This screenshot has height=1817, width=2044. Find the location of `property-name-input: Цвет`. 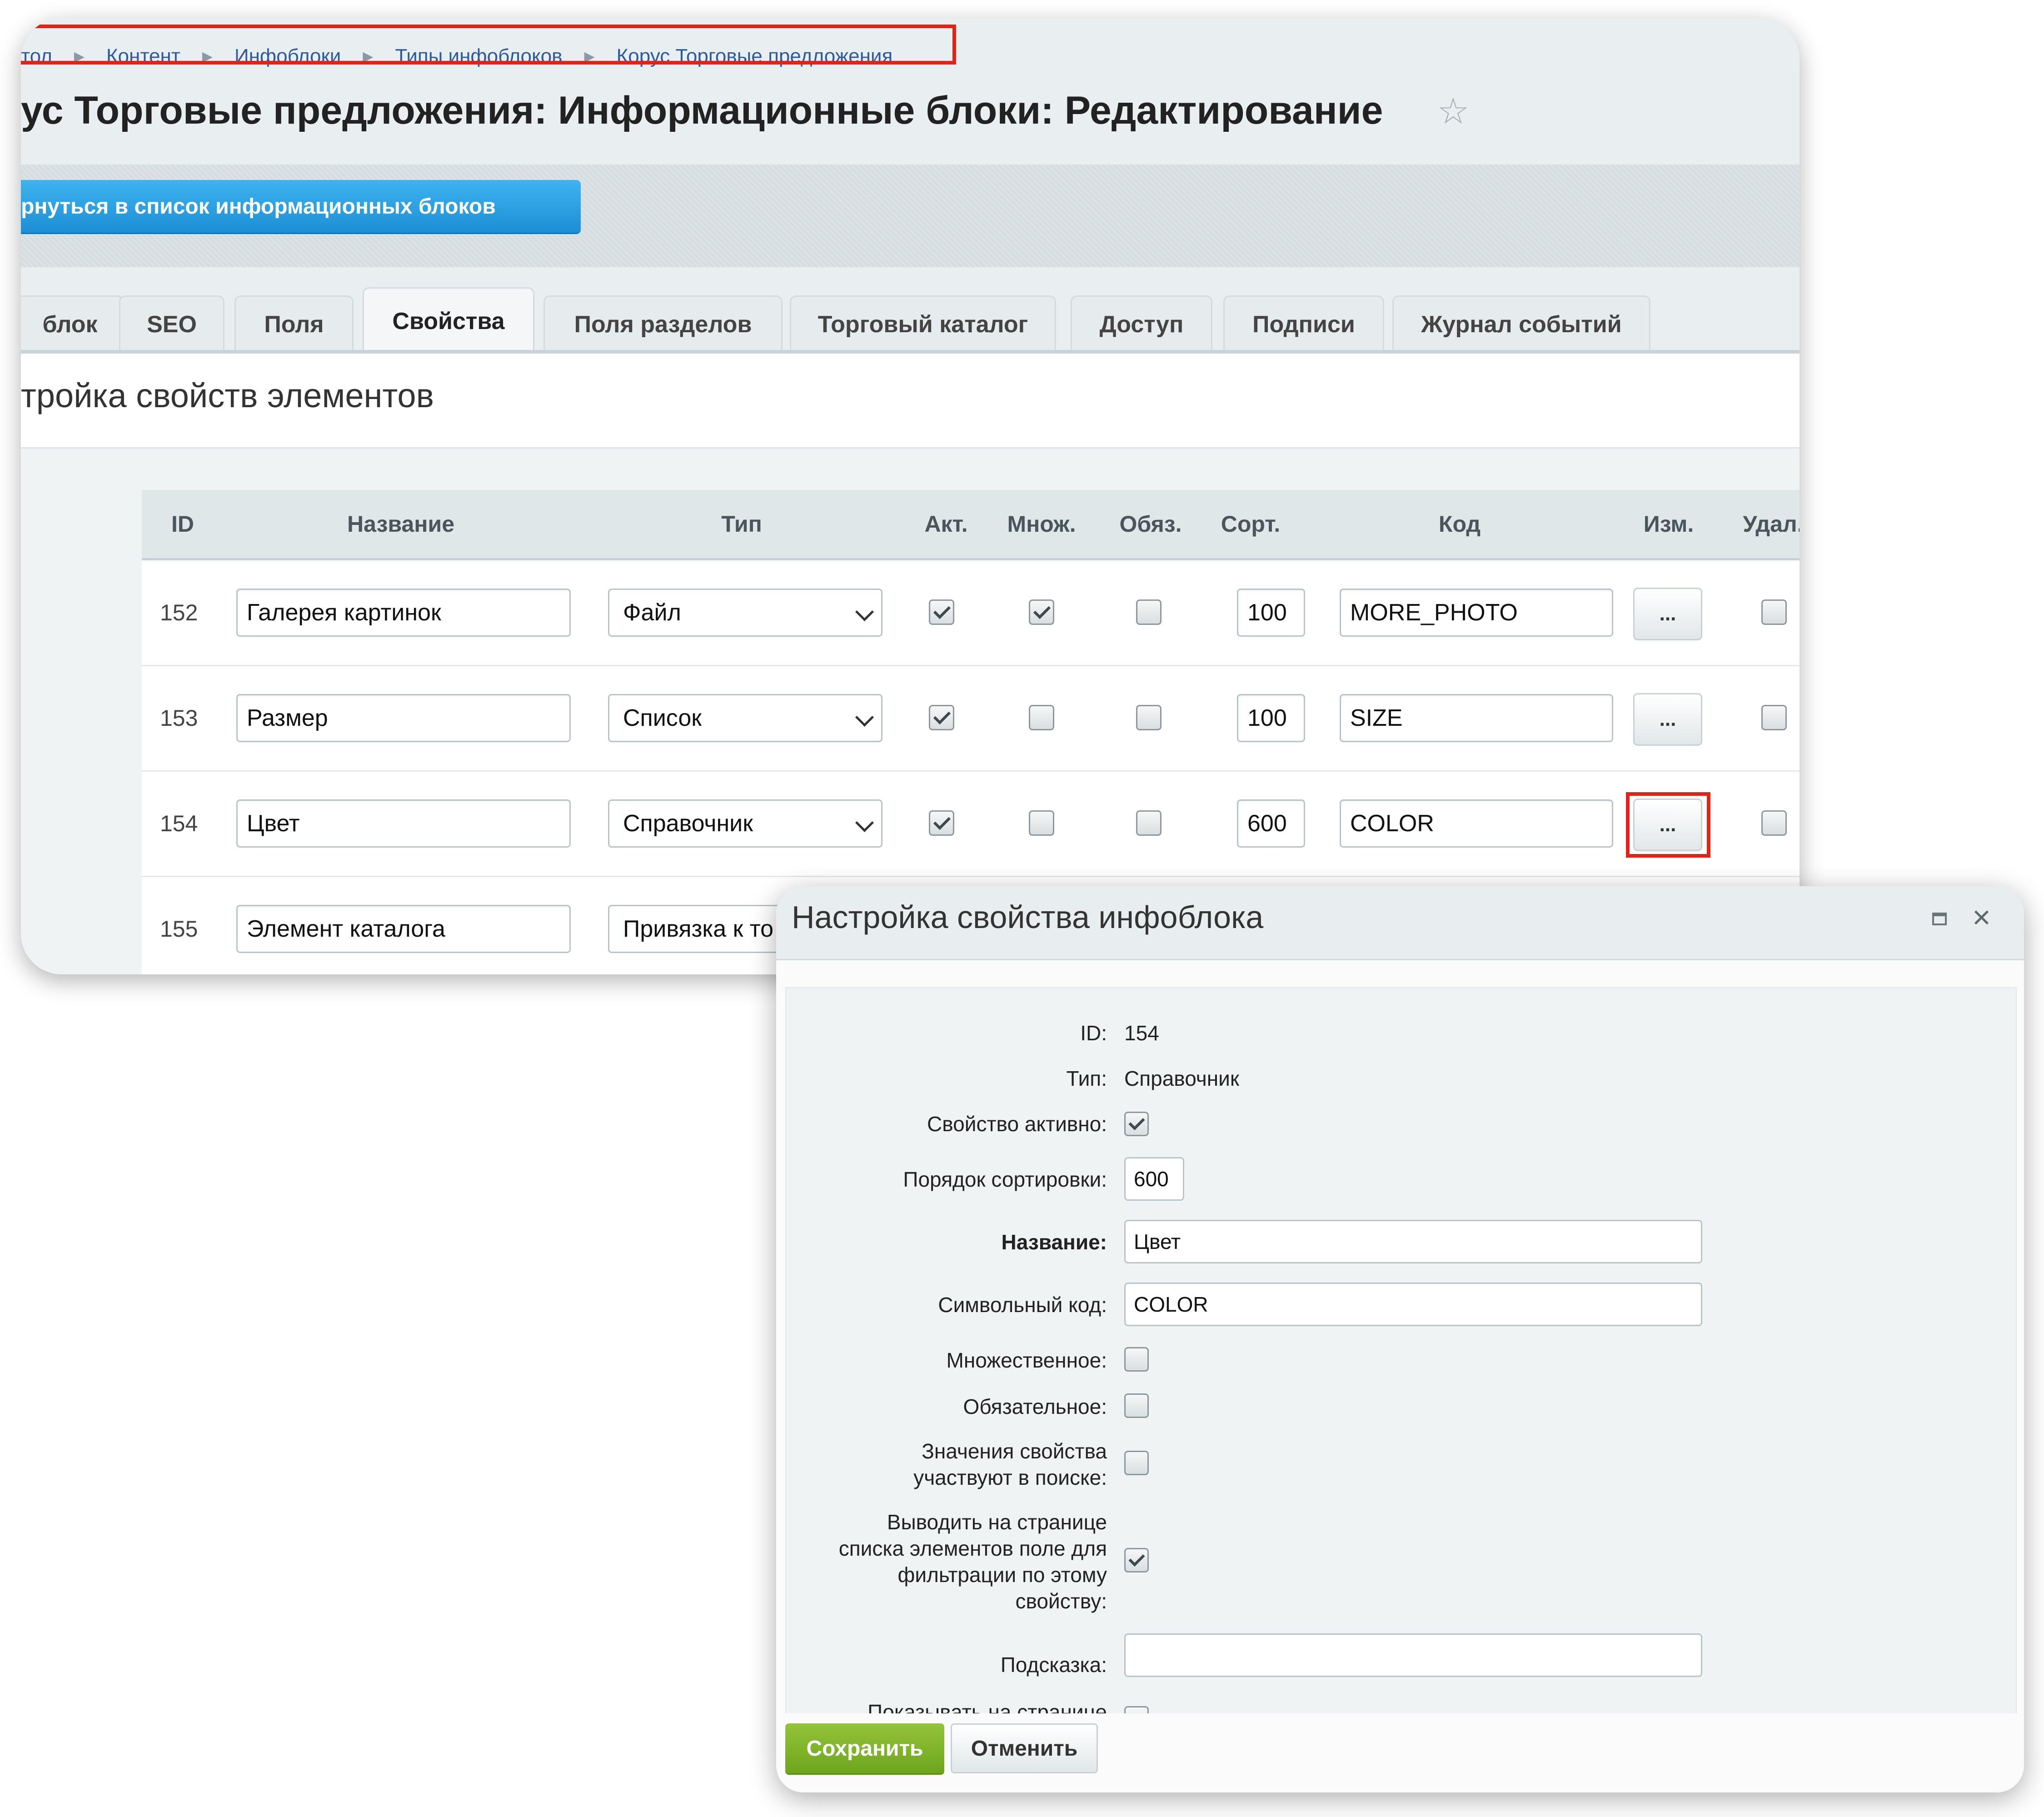

property-name-input: Цвет is located at coordinates (403, 823).